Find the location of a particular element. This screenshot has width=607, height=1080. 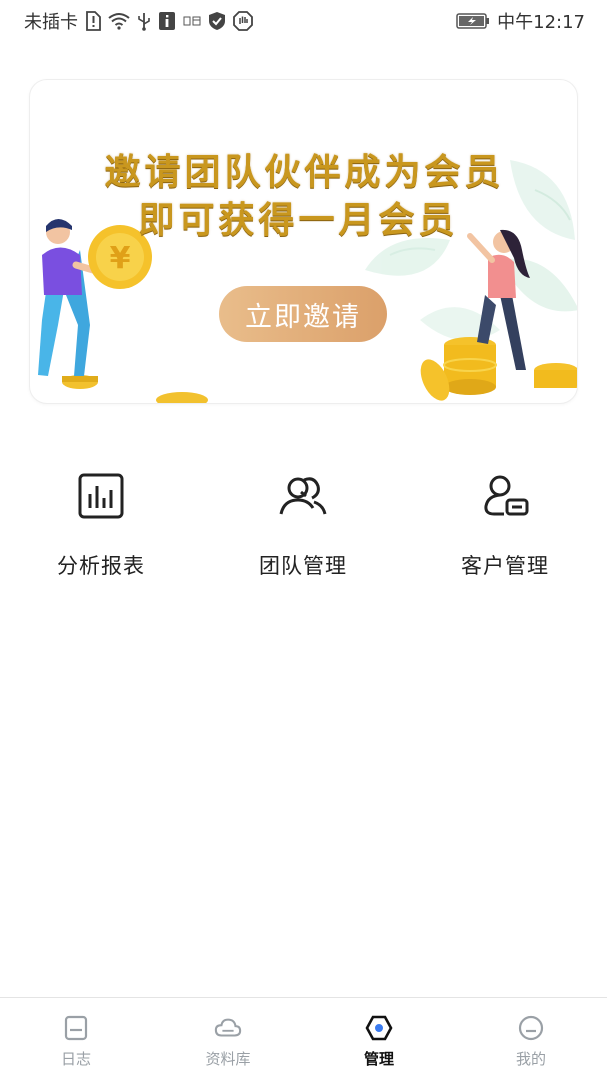

sim-alert-icon is located at coordinates (93, 21).